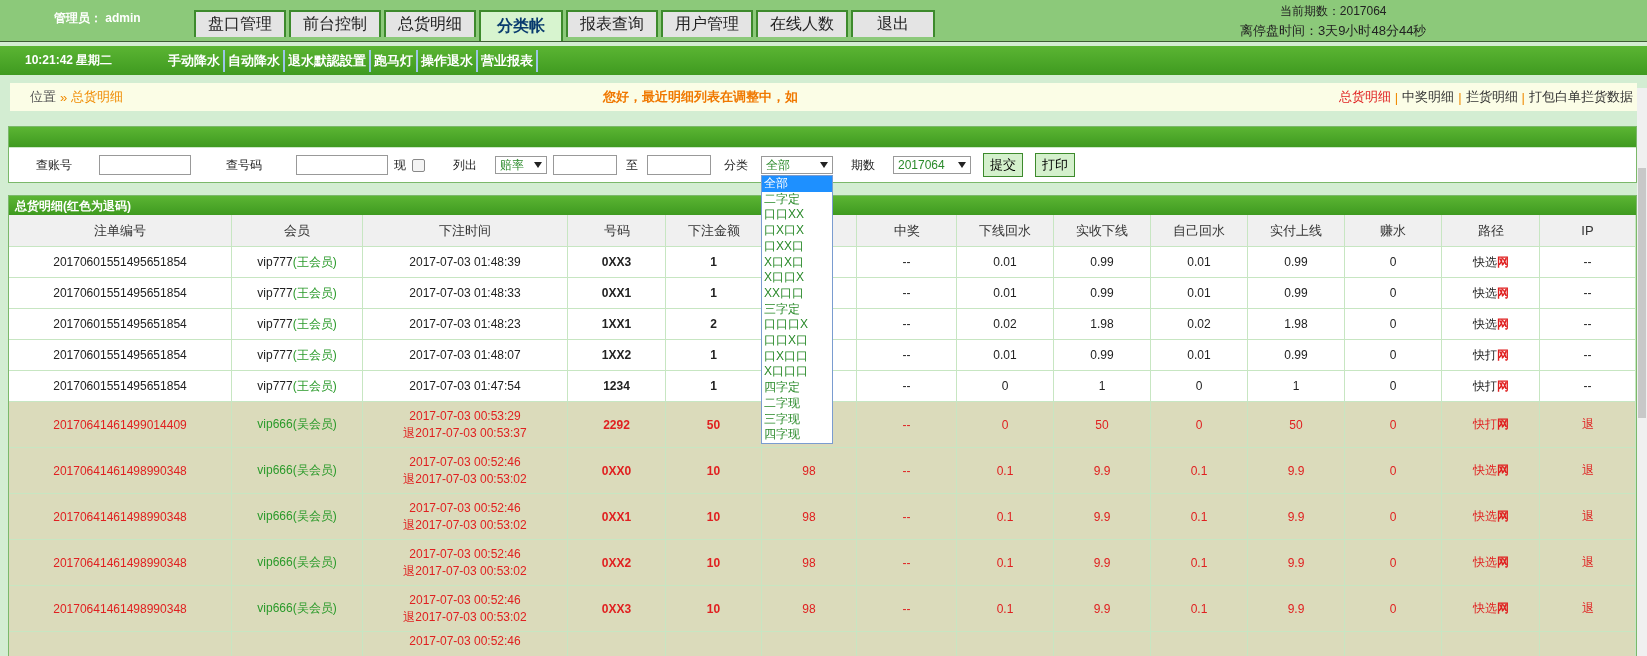  Describe the element at coordinates (797, 388) in the screenshot. I see `dropdown-option: 四字定` at that location.